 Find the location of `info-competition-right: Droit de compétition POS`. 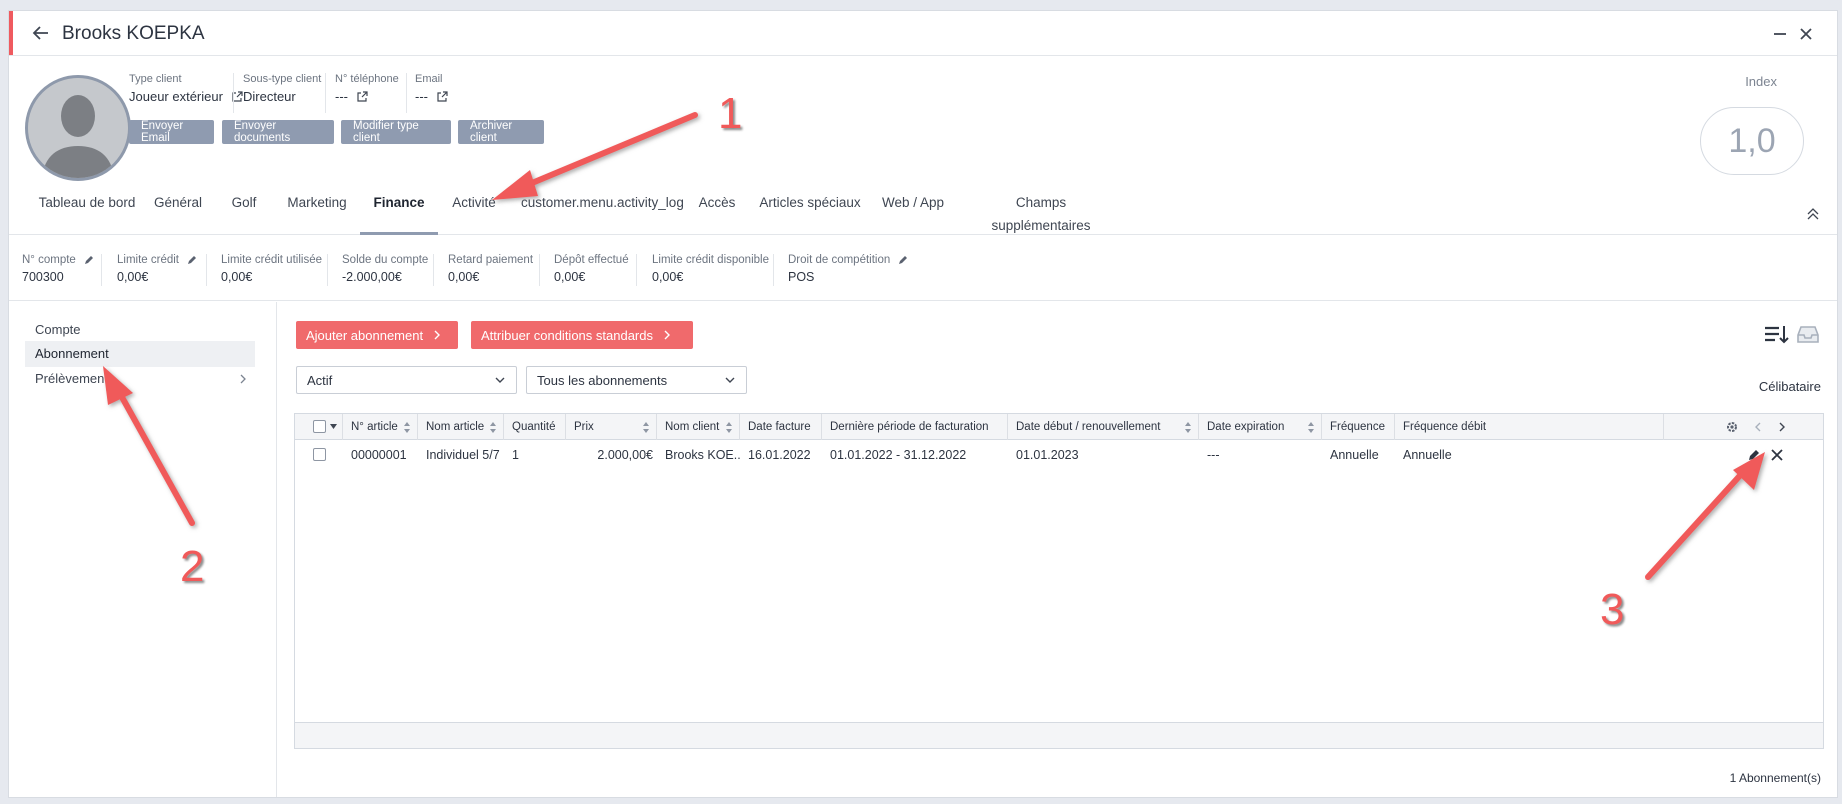

info-competition-right: Droit de compétition POS is located at coordinates (848, 269).